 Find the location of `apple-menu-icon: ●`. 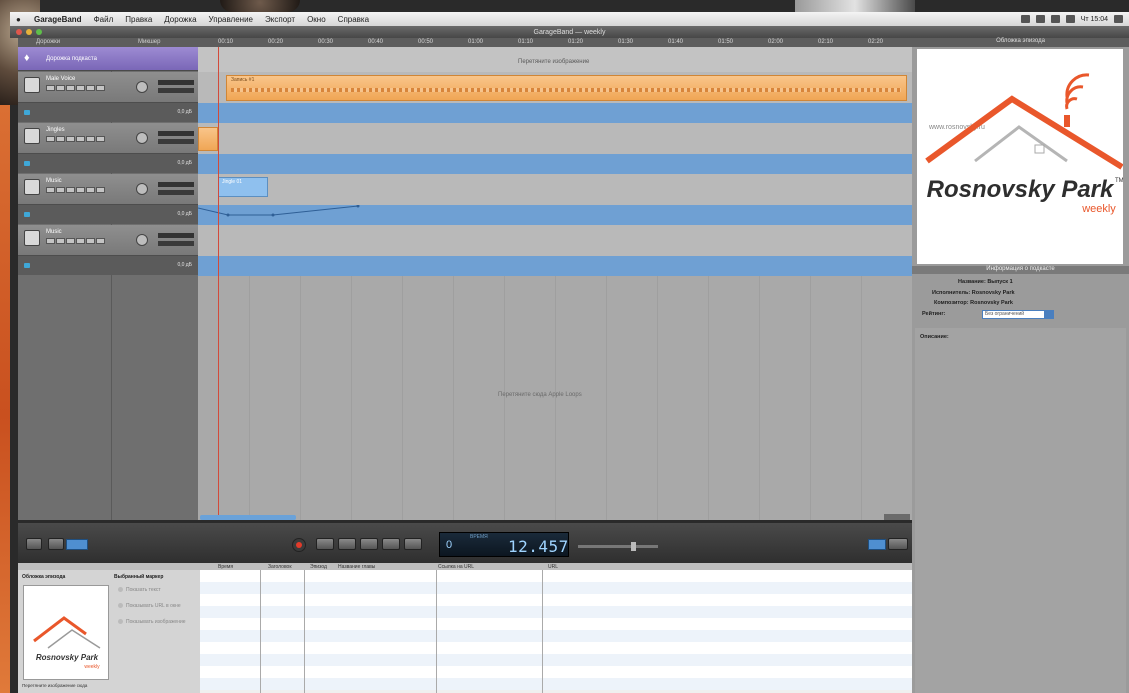

apple-menu-icon: ● is located at coordinates (22, 19).